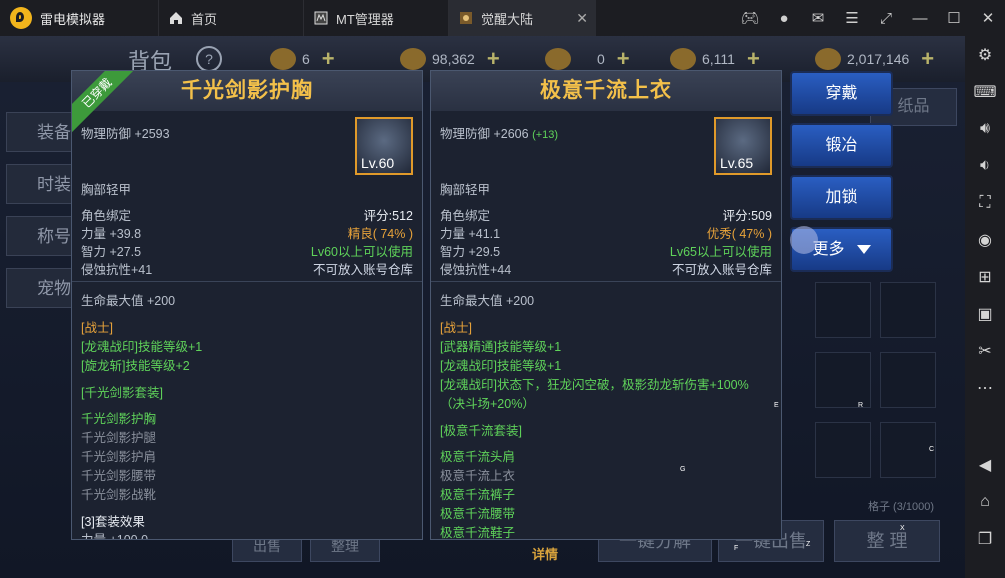  I want to click on close-window-icon: ✕, so click(988, 18).